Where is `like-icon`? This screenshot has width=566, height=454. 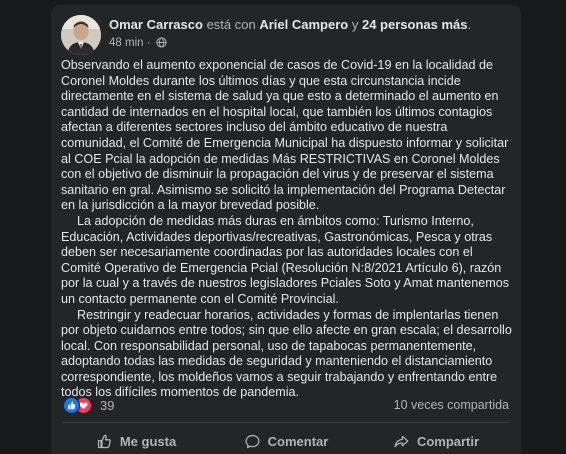 like-icon is located at coordinates (71, 405).